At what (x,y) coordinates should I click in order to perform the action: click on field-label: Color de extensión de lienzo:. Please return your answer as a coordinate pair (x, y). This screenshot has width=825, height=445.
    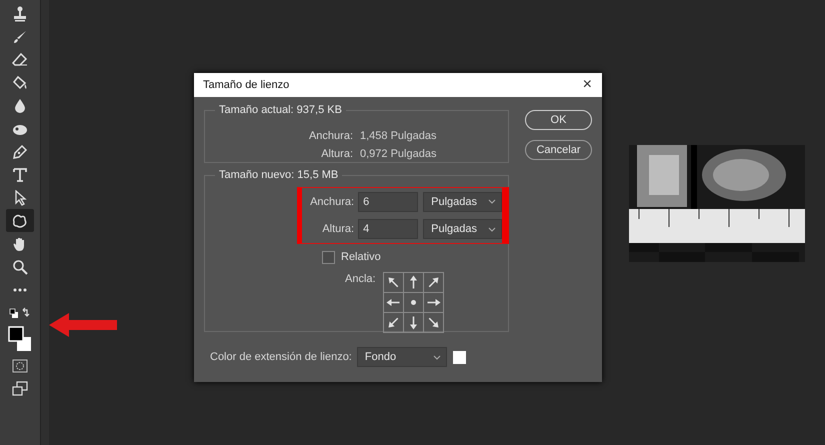
    Looking at the image, I should click on (281, 357).